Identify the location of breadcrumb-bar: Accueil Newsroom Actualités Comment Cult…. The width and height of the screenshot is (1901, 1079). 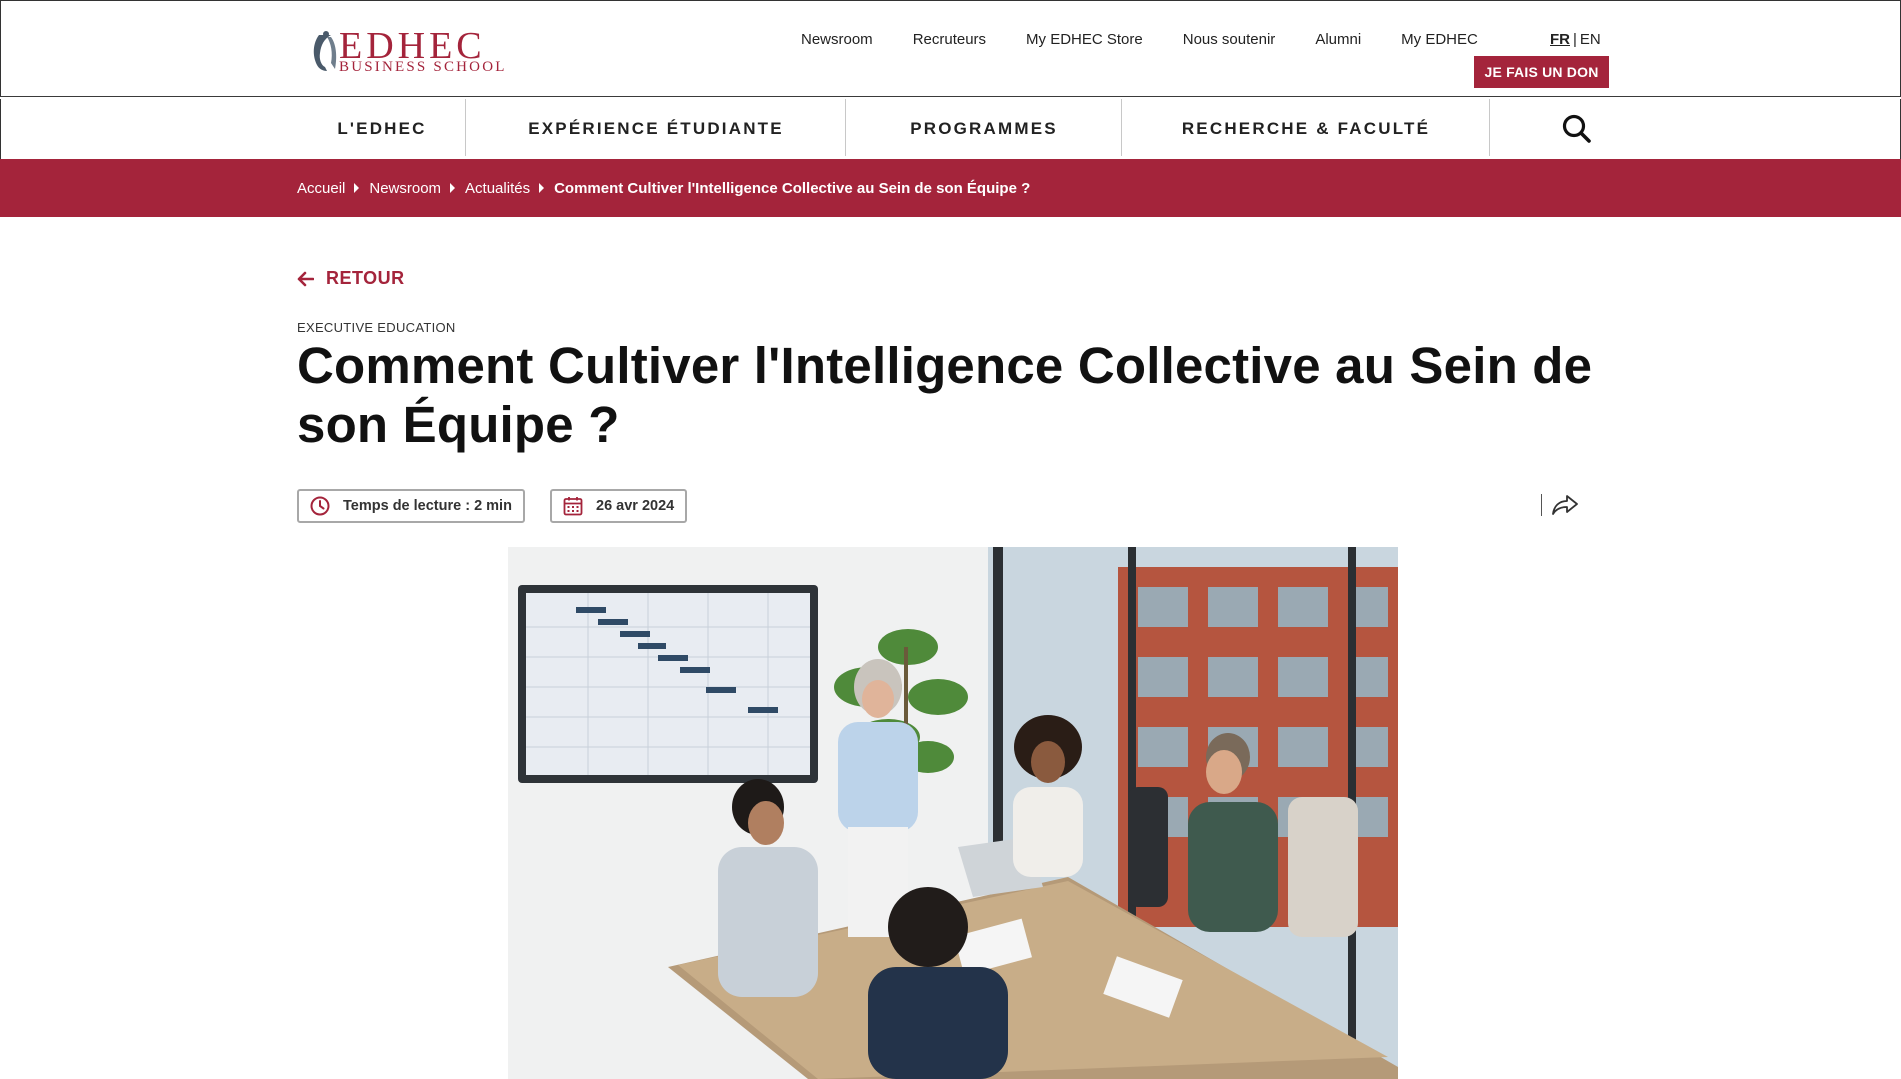
(950, 188).